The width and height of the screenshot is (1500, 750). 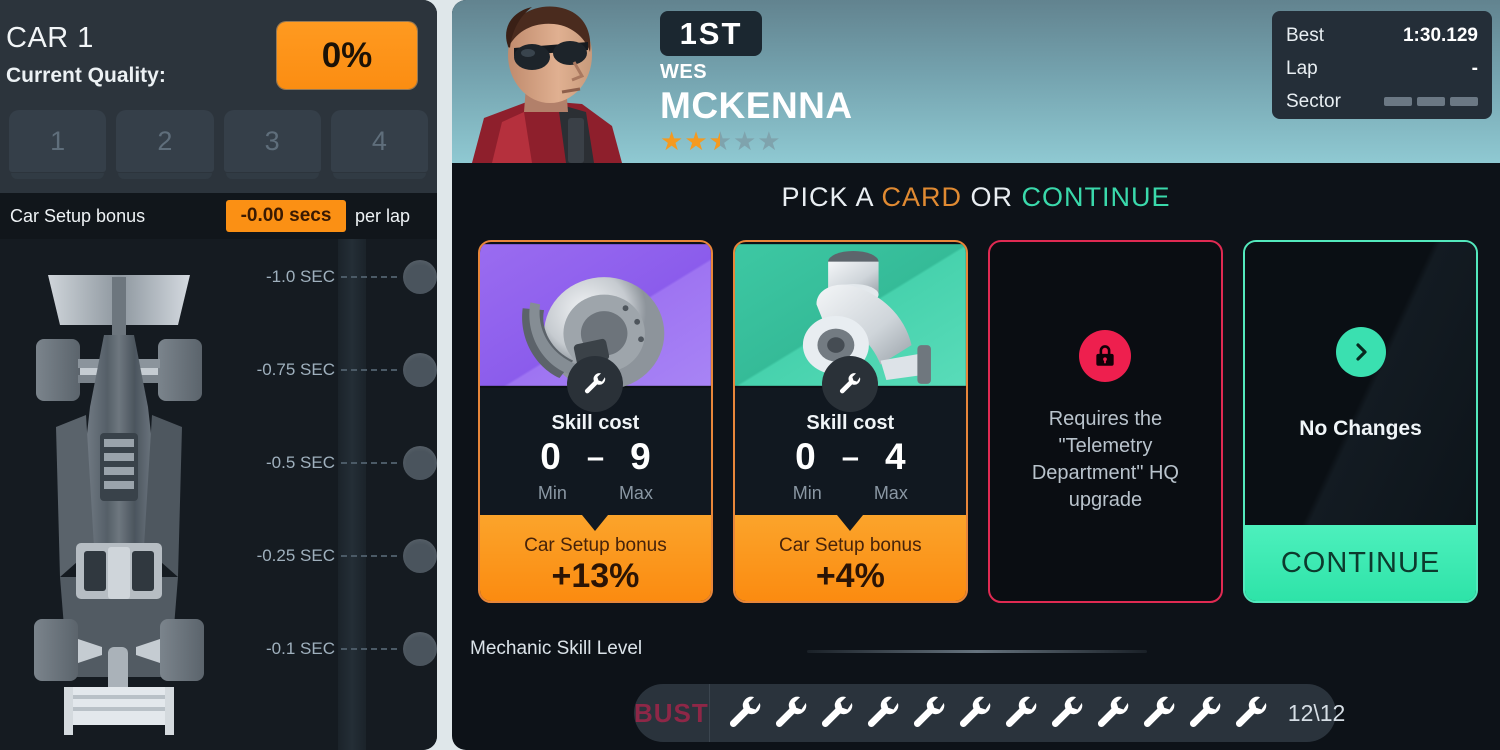 I want to click on lock-glyph-icon, so click(x=1105, y=355).